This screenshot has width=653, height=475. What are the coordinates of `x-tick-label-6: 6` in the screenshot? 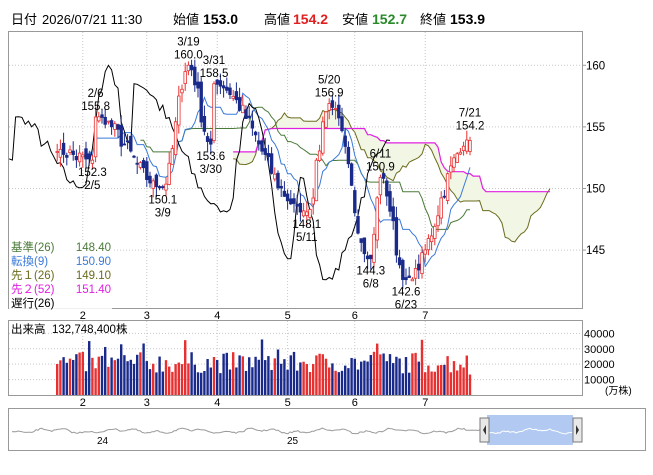 It's located at (355, 316).